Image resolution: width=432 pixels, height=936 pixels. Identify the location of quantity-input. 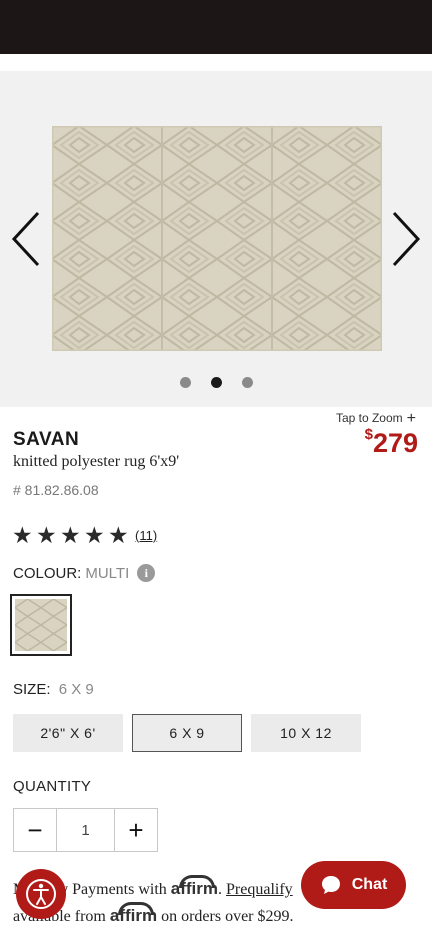
(85, 830).